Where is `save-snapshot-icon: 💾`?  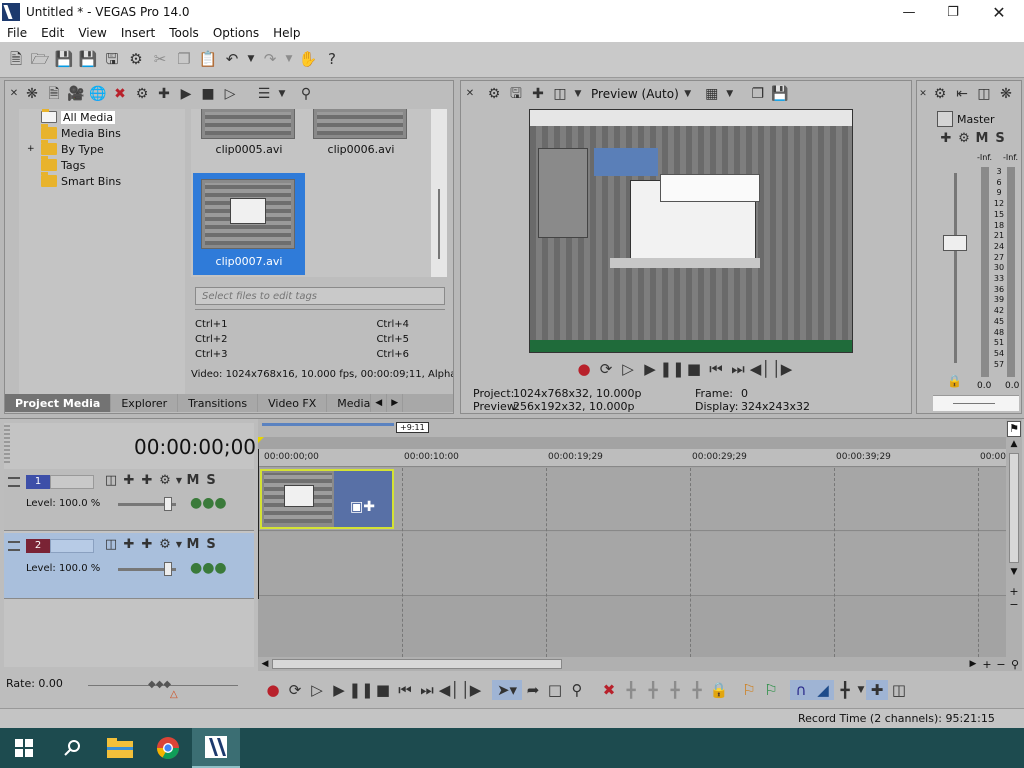 save-snapshot-icon: 💾 is located at coordinates (780, 94).